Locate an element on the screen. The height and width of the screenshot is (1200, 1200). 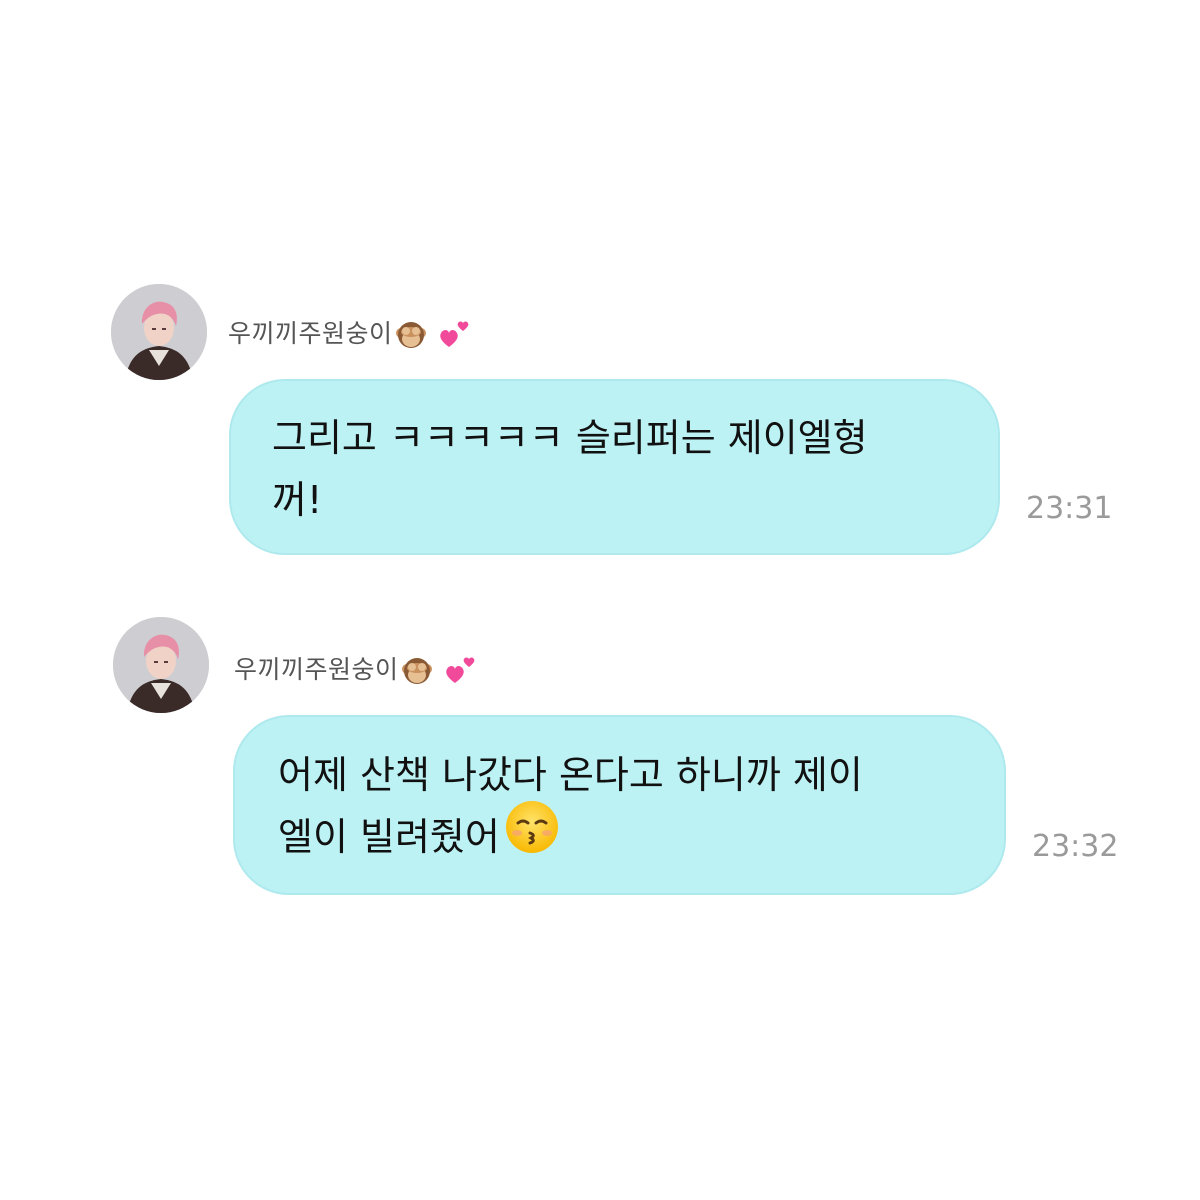
kissing-face-closed-eyes-icon is located at coordinates (532, 836).